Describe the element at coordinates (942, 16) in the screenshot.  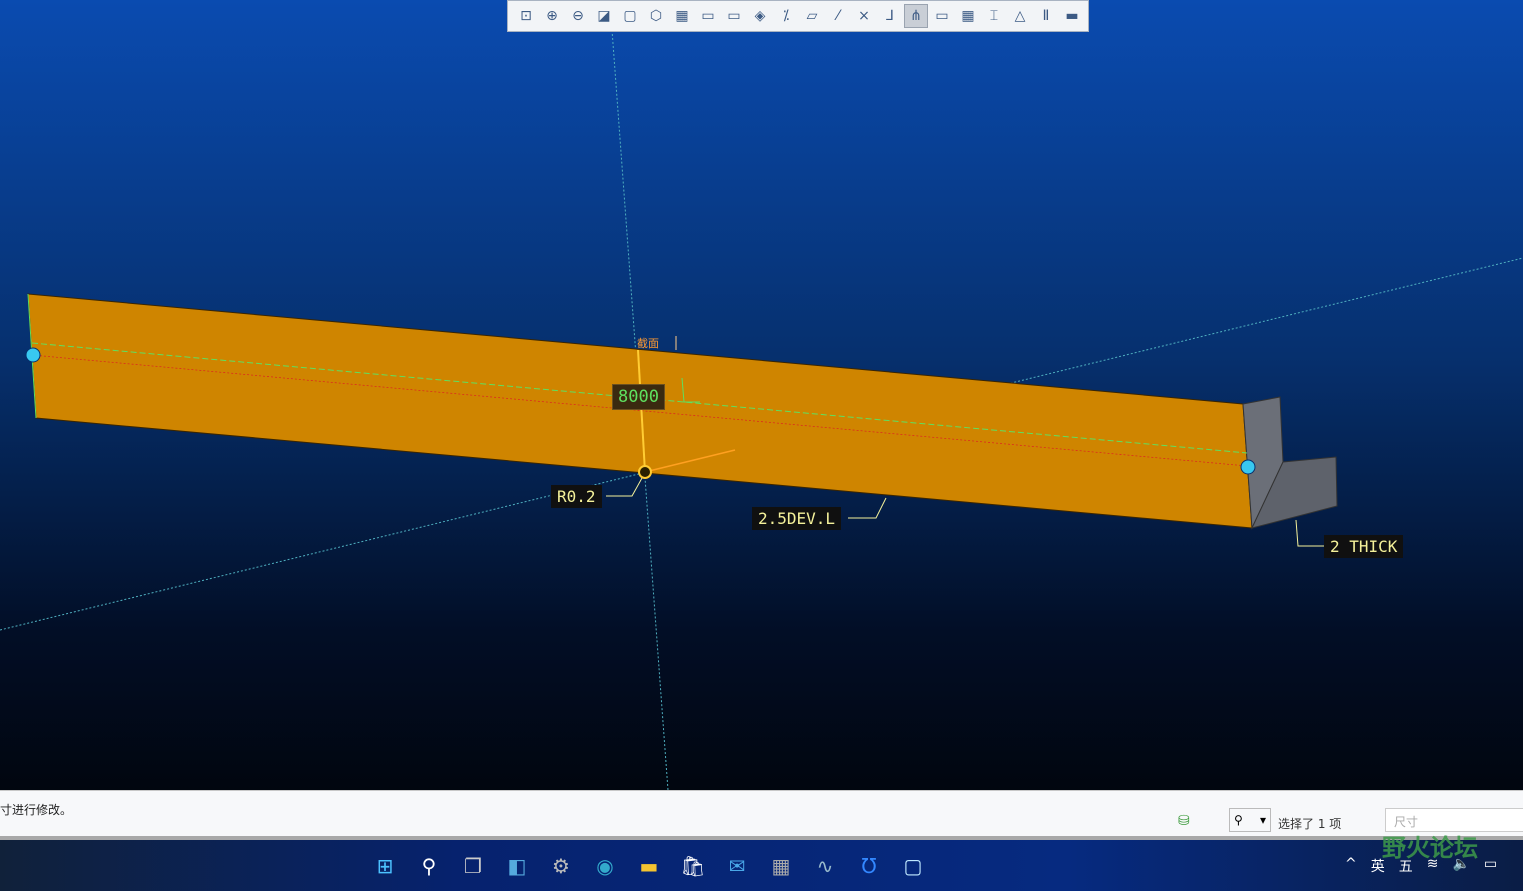
I see `annotation-display-icon: ▭` at that location.